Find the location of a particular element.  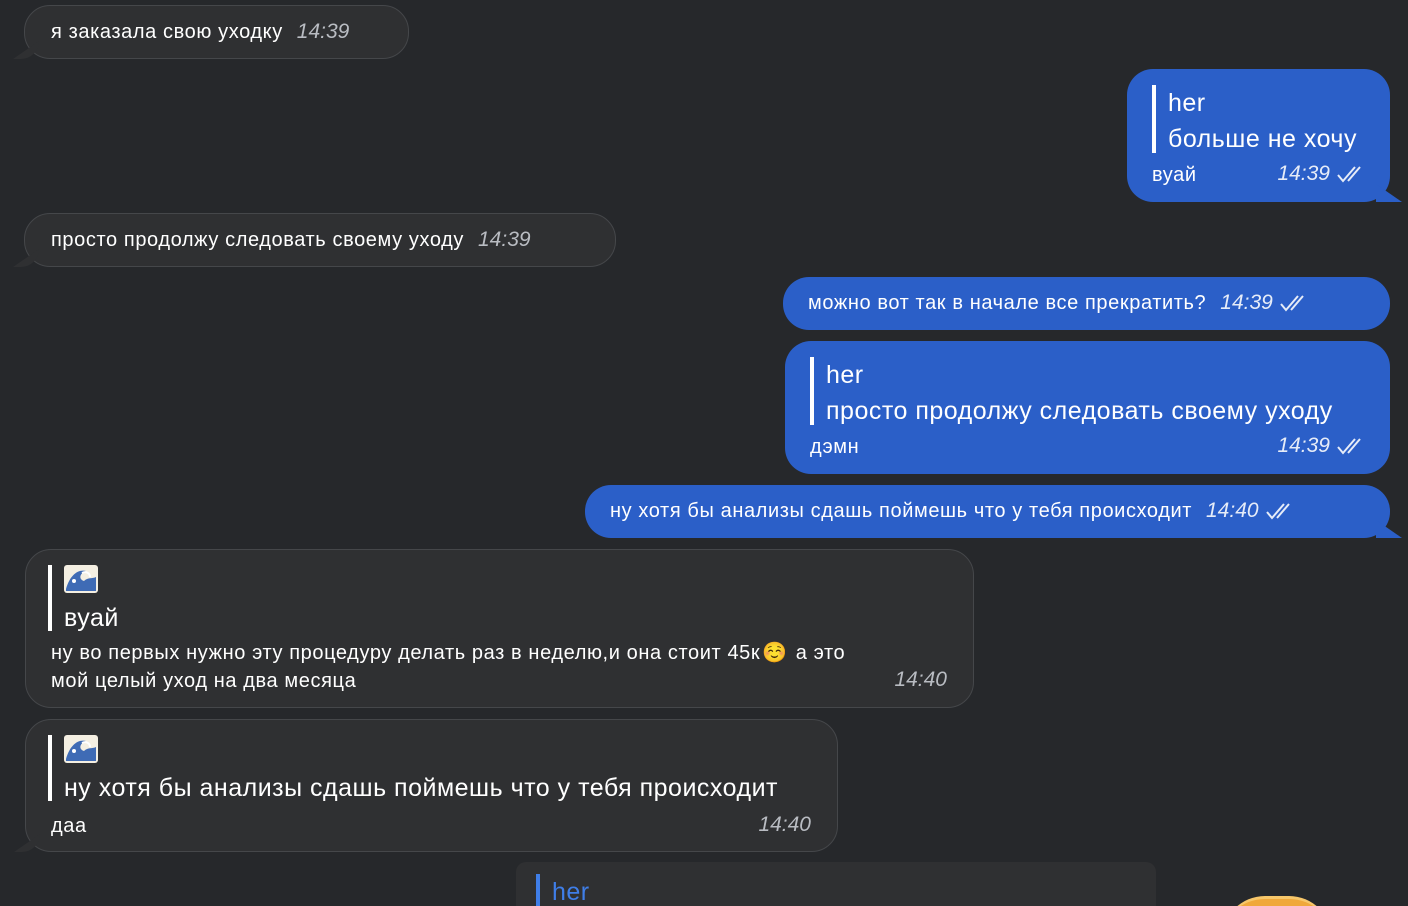

incoming-message: я заказала свою уходку 14:39 is located at coordinates (216, 32).